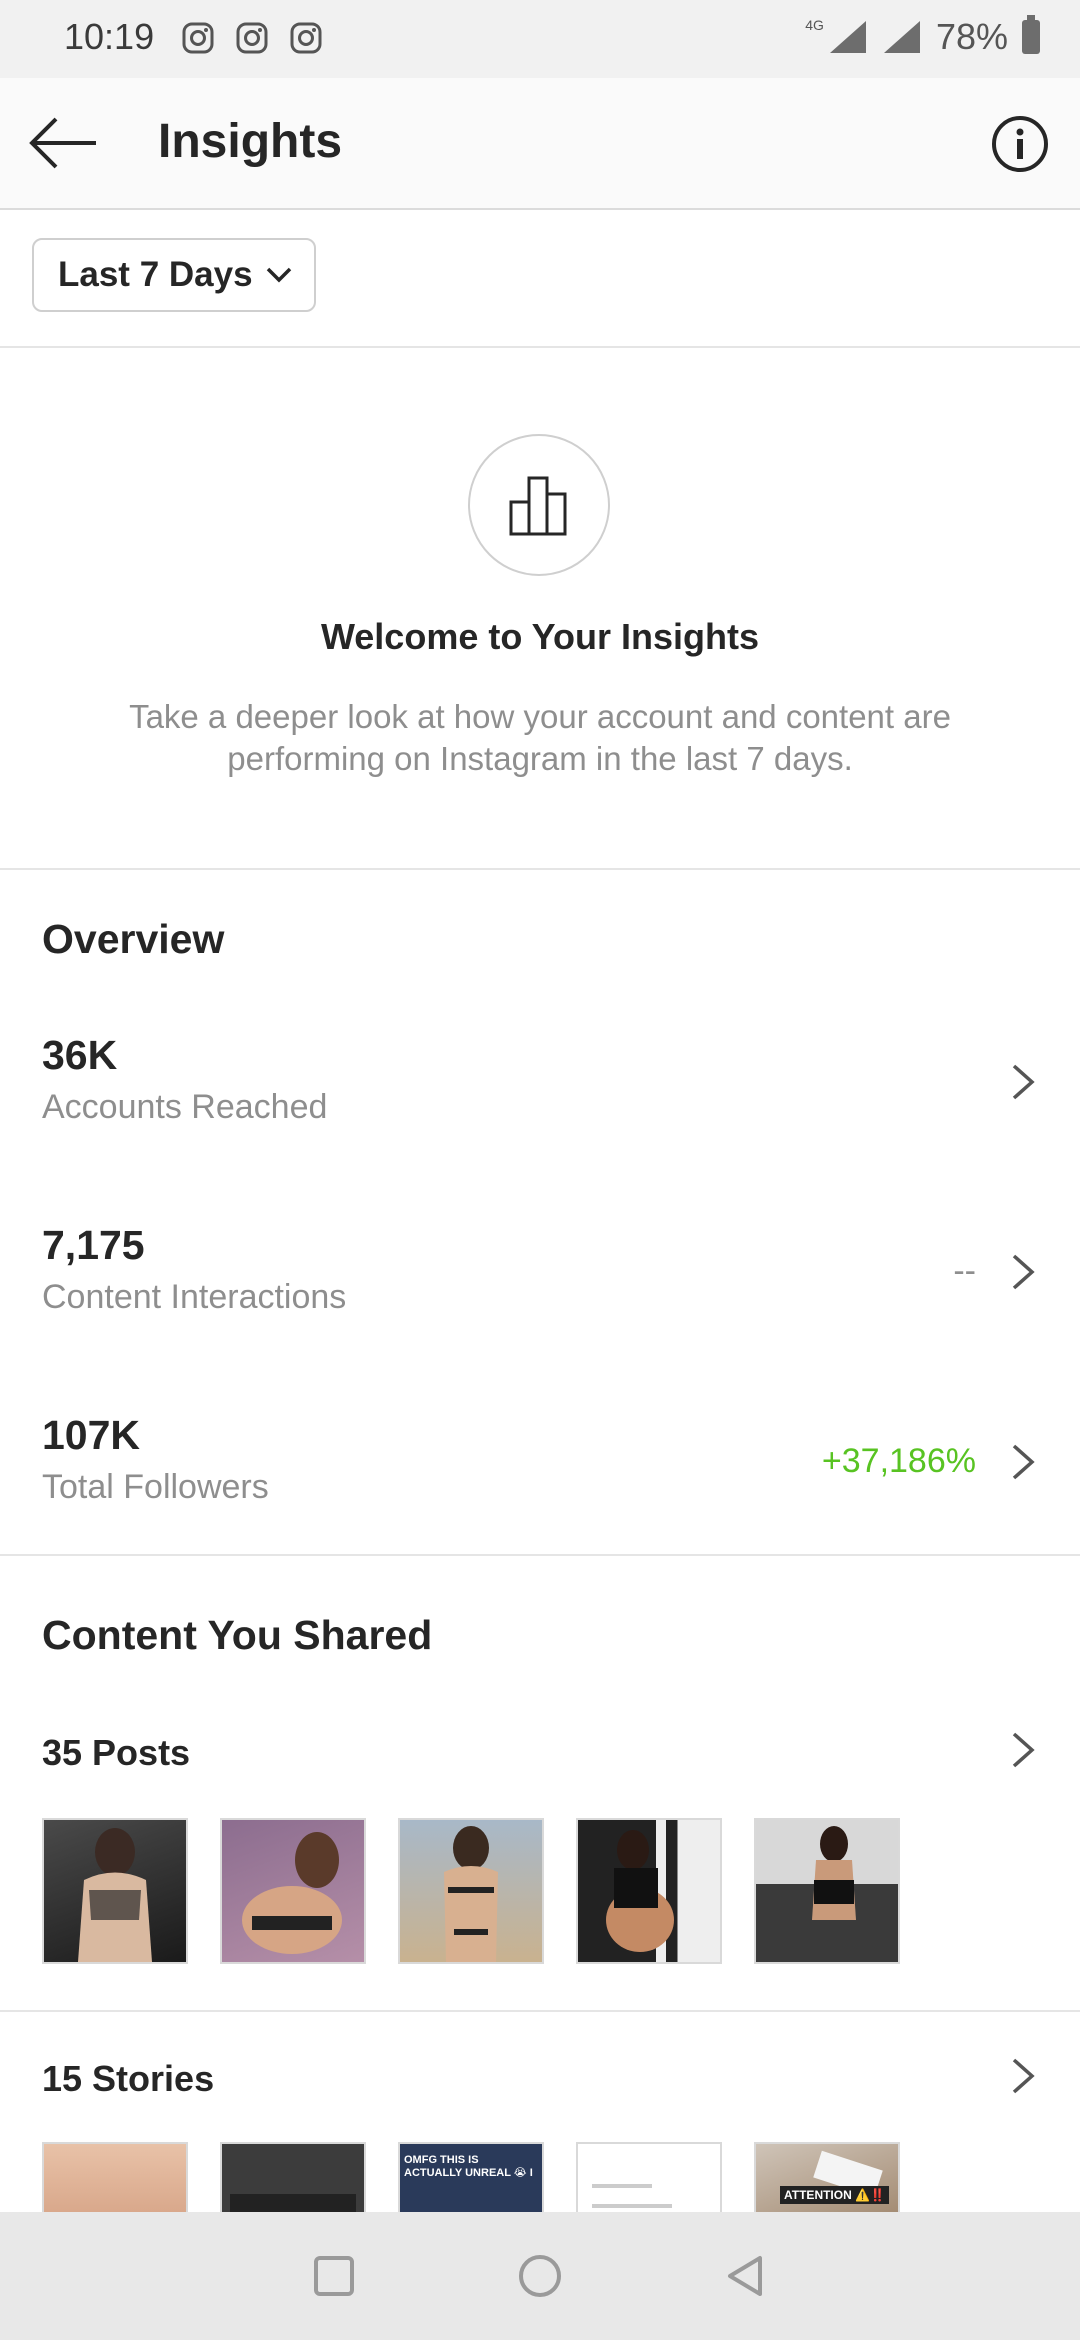 This screenshot has height=2340, width=1080. Describe the element at coordinates (827, 2177) in the screenshot. I see `story-thumbnail: ATTENTION ⚠️‼️` at that location.